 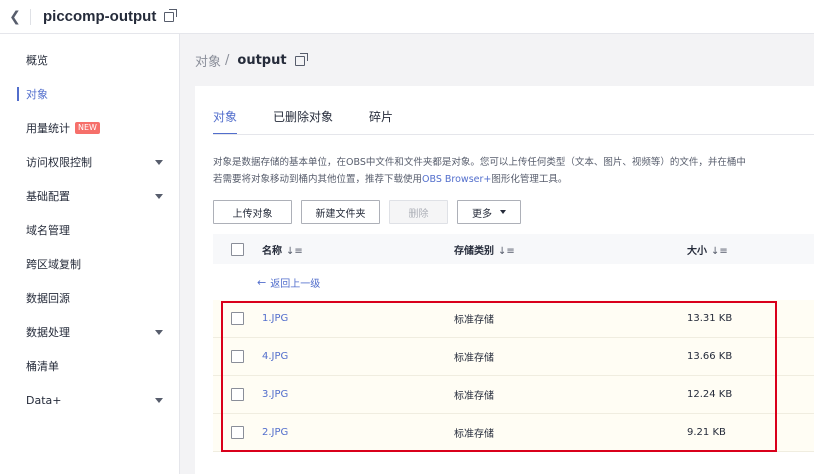 I want to click on object-name-link: 3.JPG, so click(x=275, y=394).